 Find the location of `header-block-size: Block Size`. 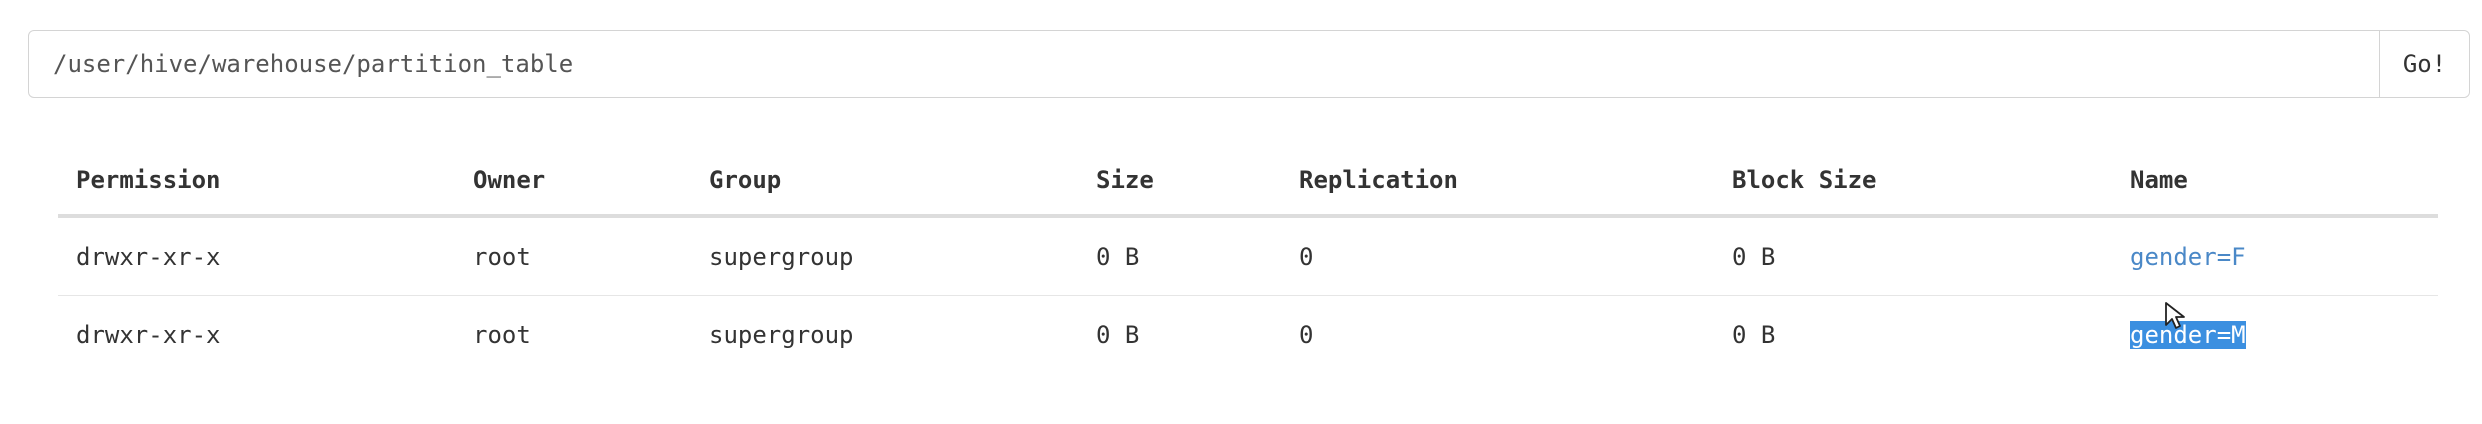

header-block-size: Block Size is located at coordinates (1913, 182).